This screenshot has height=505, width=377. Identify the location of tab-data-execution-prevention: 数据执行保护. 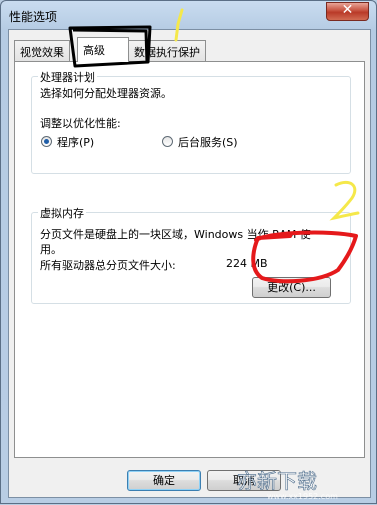
(167, 50).